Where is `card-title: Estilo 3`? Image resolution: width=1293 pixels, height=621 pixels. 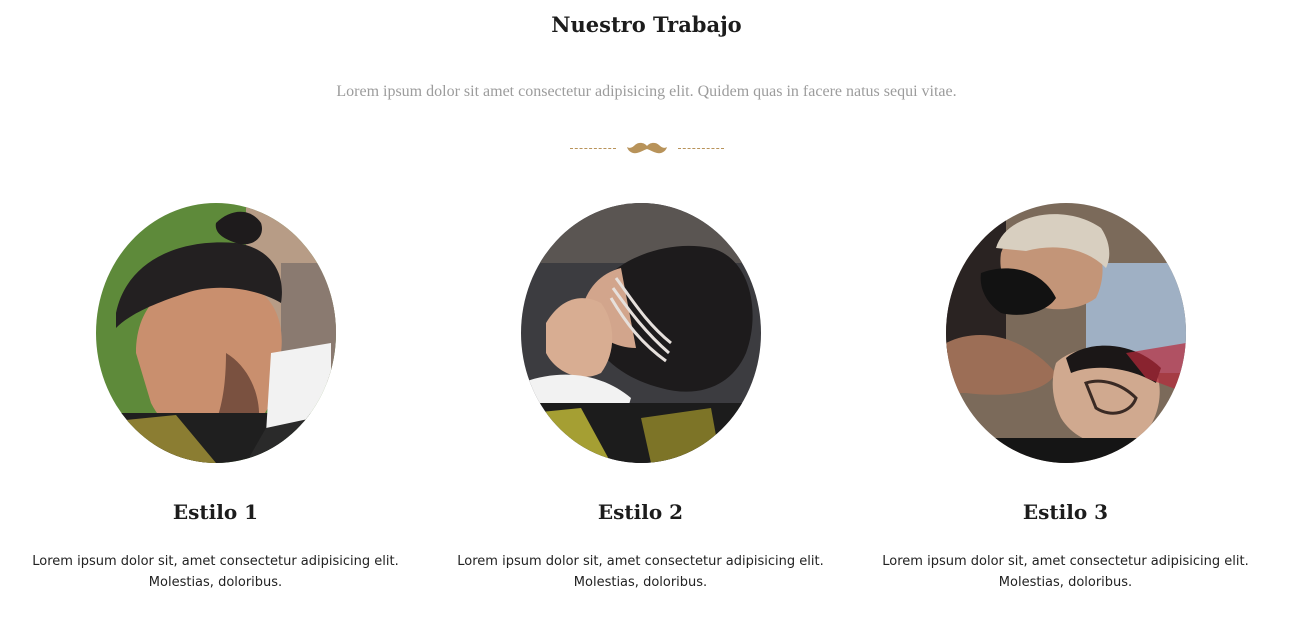
card-title: Estilo 3 is located at coordinates (1065, 512).